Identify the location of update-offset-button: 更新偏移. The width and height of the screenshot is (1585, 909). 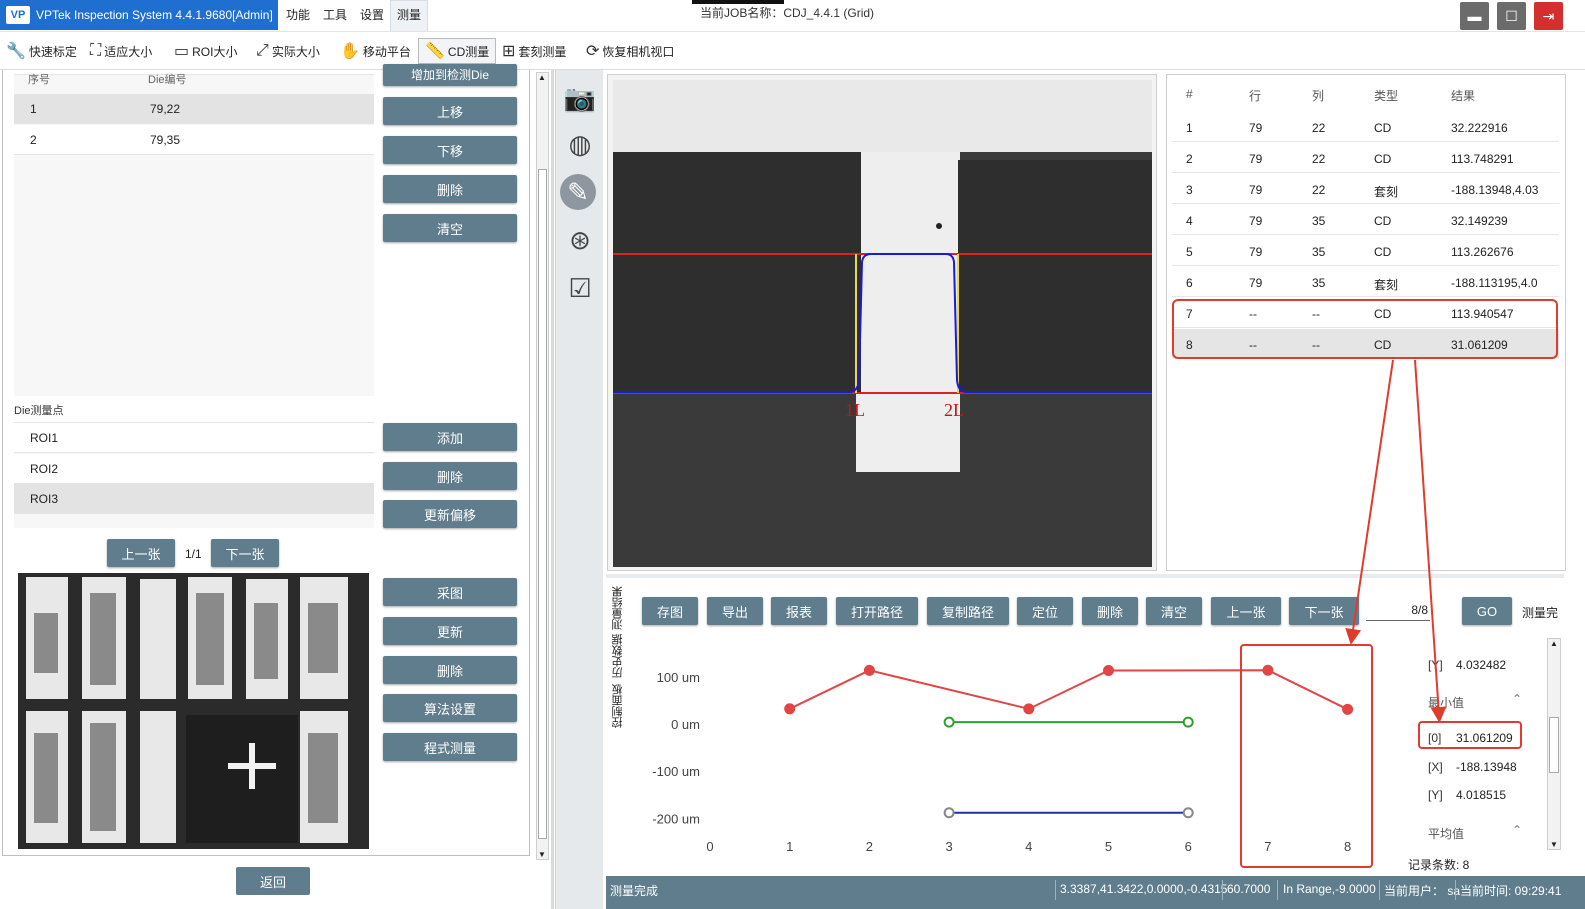
(450, 514).